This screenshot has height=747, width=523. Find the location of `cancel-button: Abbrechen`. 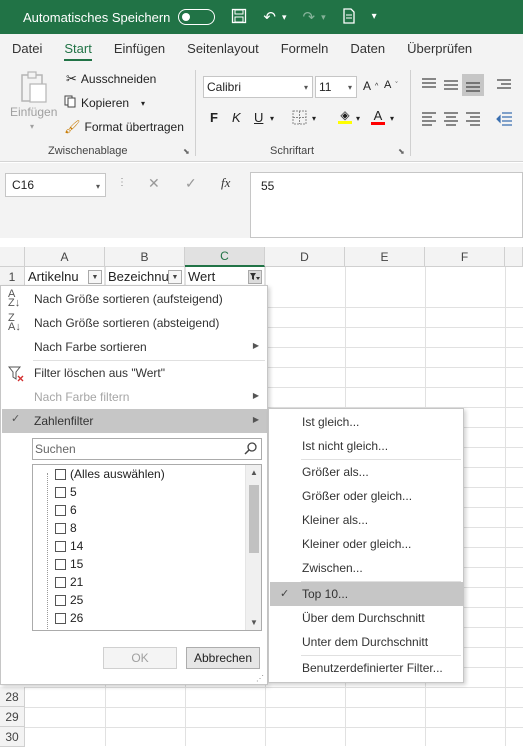

cancel-button: Abbrechen is located at coordinates (223, 658).